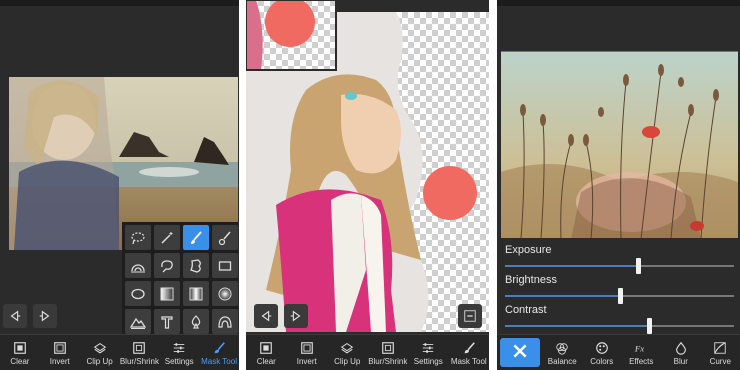 This screenshot has height=370, width=740. I want to click on gradient-arc-tool-button, so click(138, 265).